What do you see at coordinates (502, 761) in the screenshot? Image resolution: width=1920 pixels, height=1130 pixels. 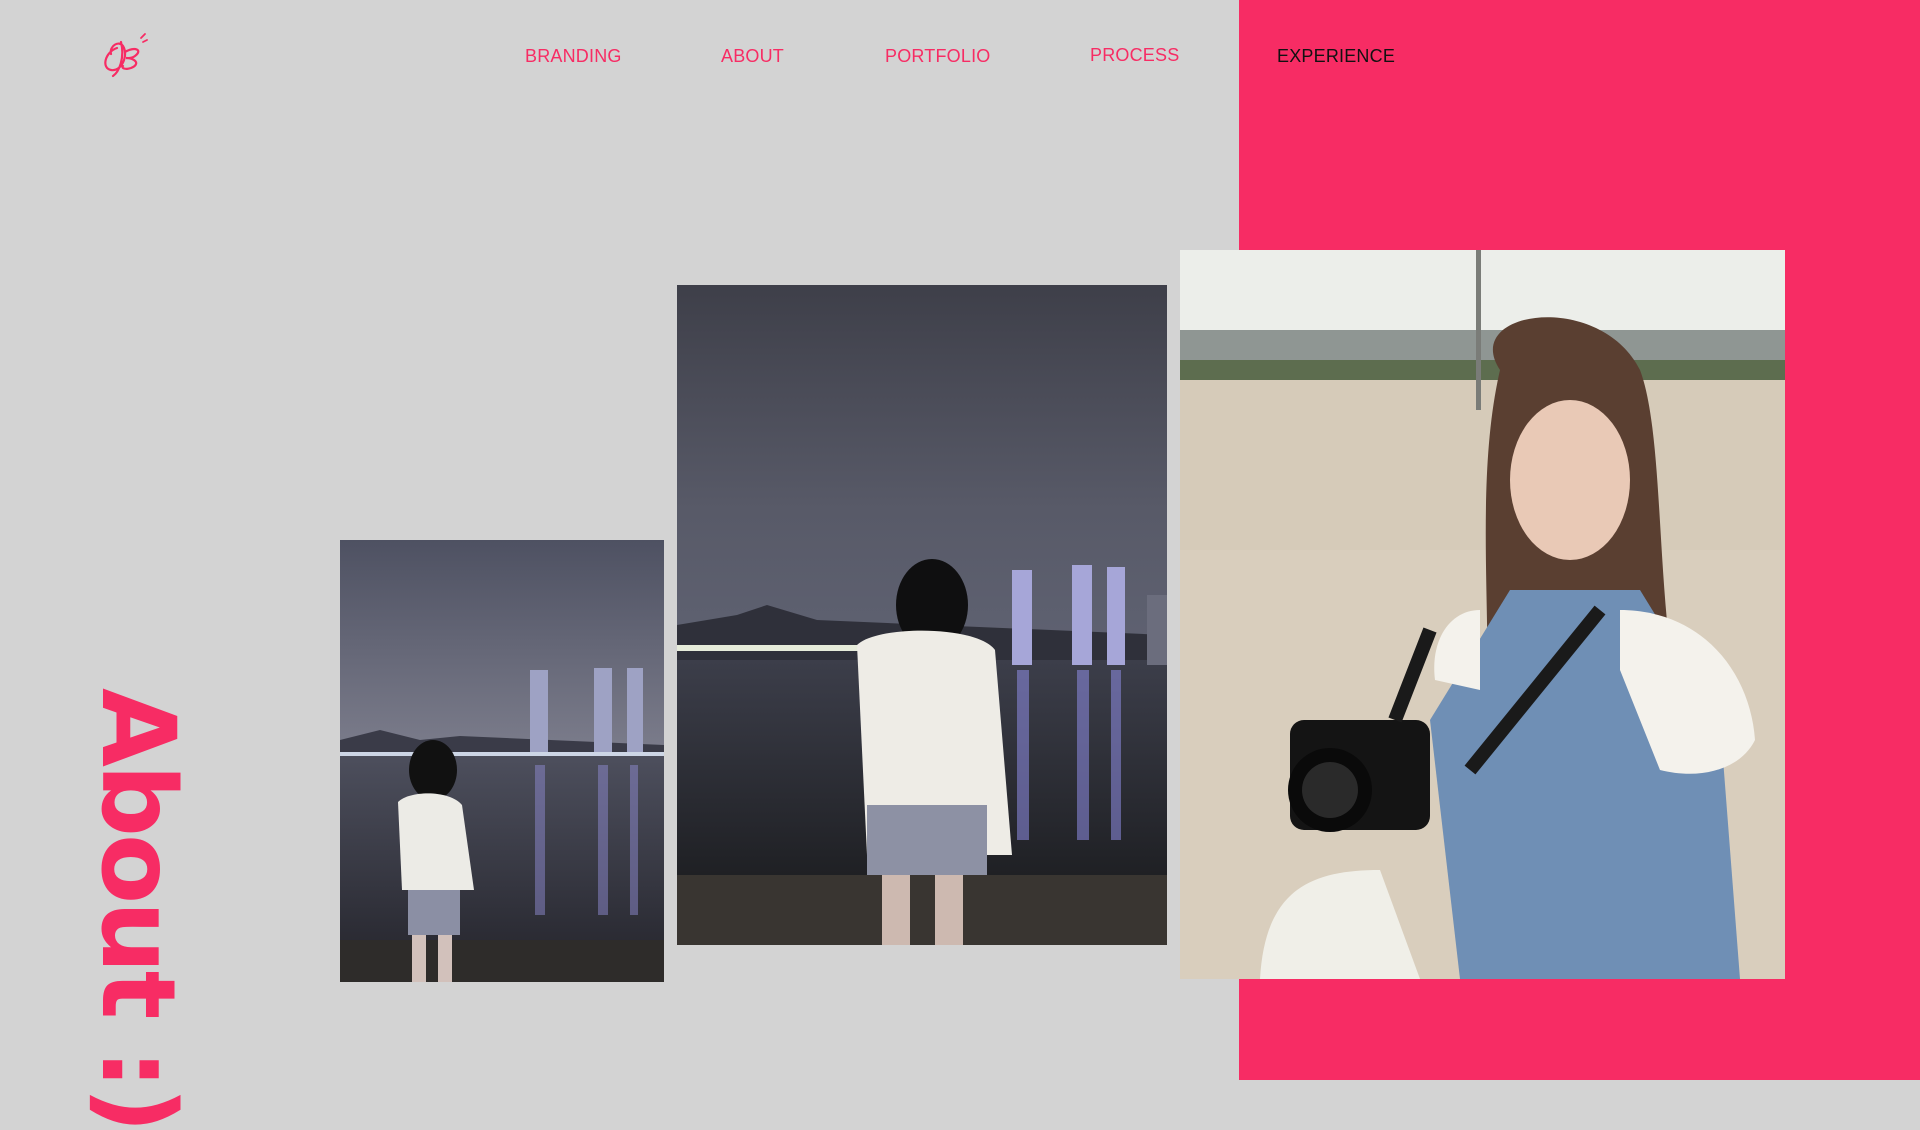 I see `night-beach-photo-small` at bounding box center [502, 761].